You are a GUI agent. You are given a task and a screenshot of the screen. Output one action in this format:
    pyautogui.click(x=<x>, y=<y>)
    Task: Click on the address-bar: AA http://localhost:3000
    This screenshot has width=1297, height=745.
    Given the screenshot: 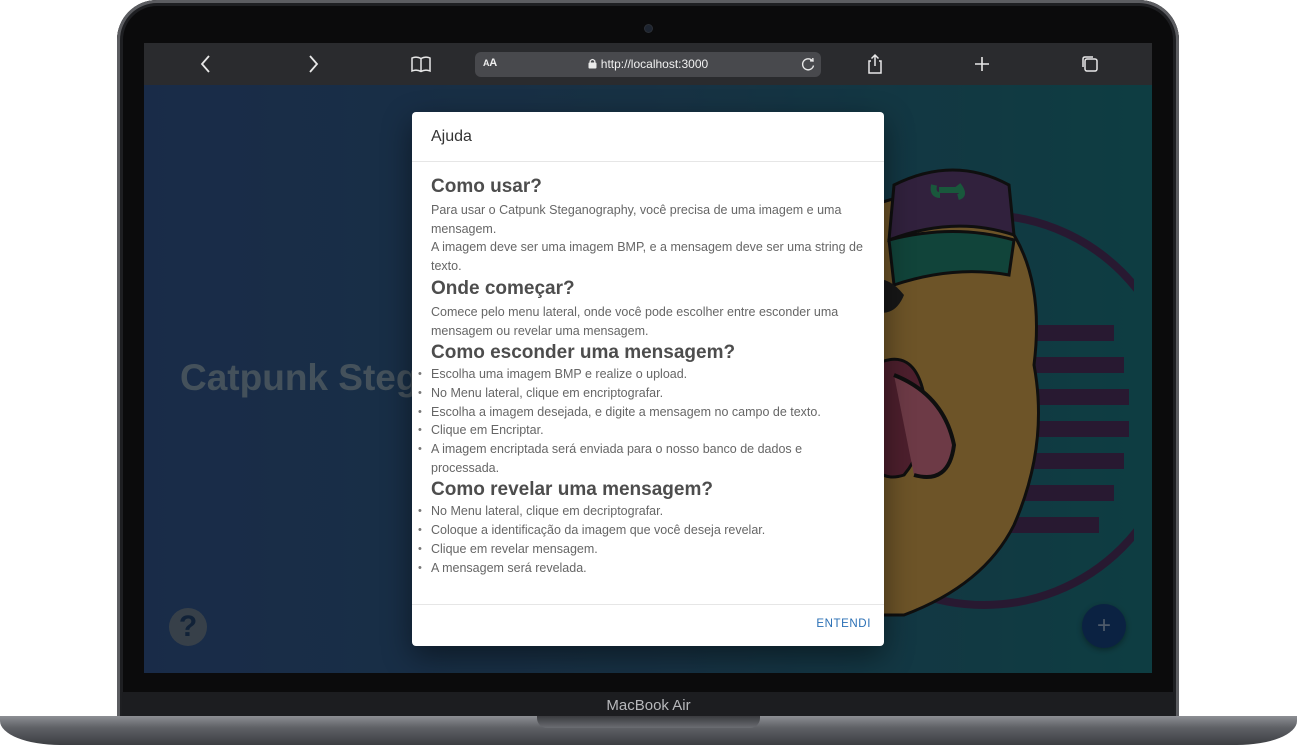 What is the action you would take?
    pyautogui.click(x=648, y=64)
    